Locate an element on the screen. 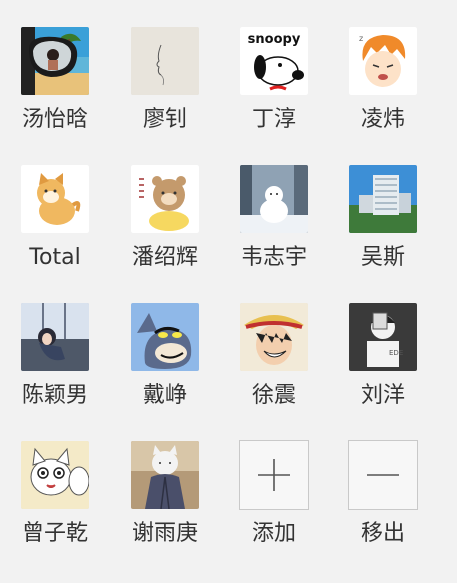 This screenshot has height=583, width=457. building-photo-avatar is located at coordinates (383, 199).